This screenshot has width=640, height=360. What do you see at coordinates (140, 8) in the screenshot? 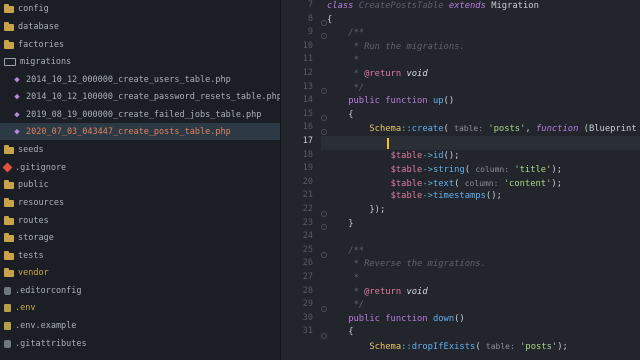
I see `file-tree-item: config` at bounding box center [140, 8].